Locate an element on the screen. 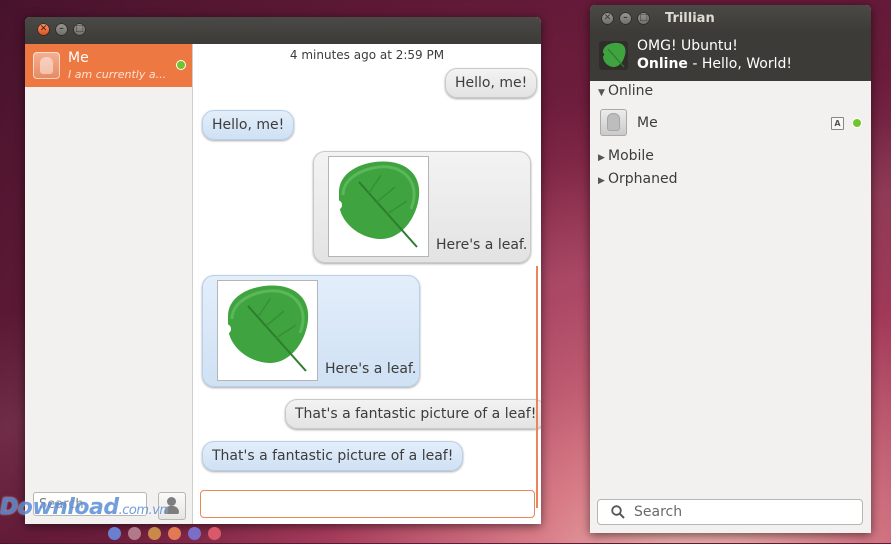  message-bubble-outgoing-image: Here's a leaf. is located at coordinates (422, 207).